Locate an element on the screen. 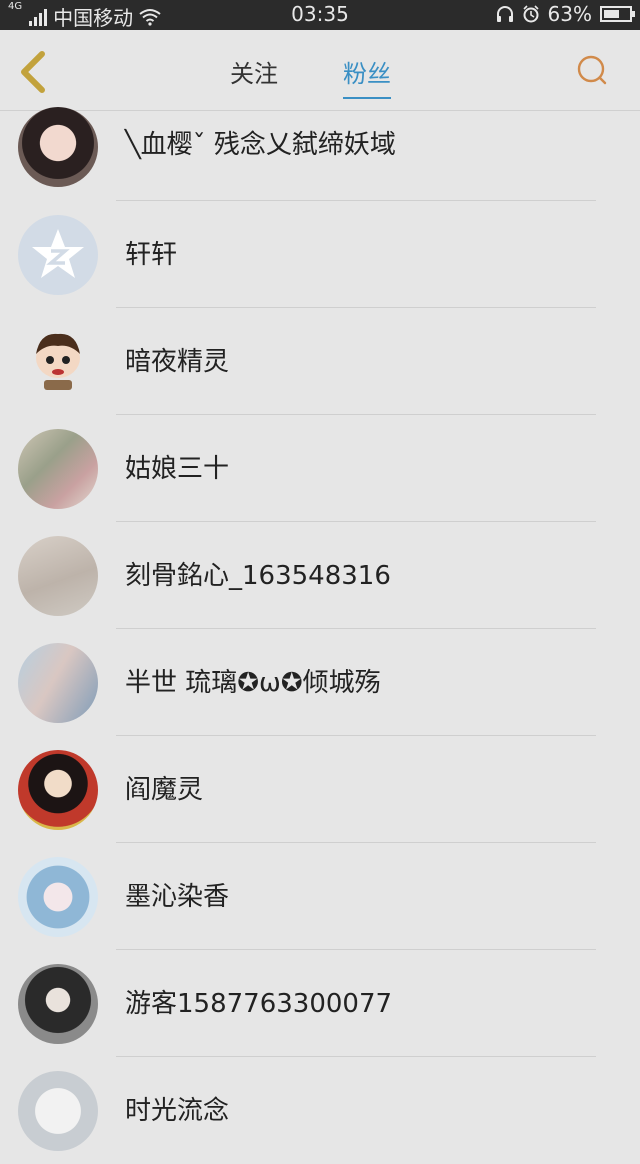 The width and height of the screenshot is (640, 1164). fan-name: 墨沁染香 is located at coordinates (177, 897).